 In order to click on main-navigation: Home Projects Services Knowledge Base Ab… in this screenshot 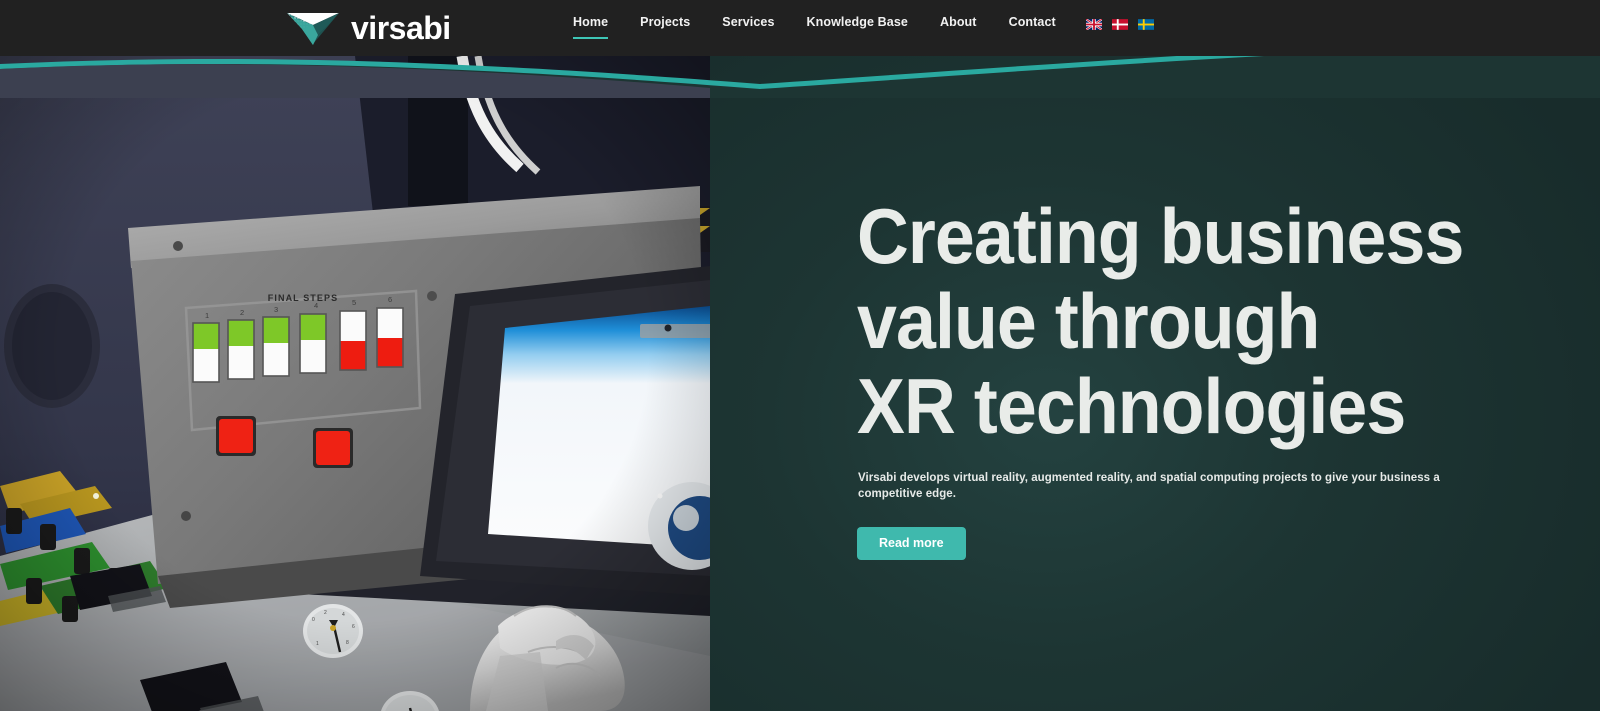, I will do `click(814, 26)`.